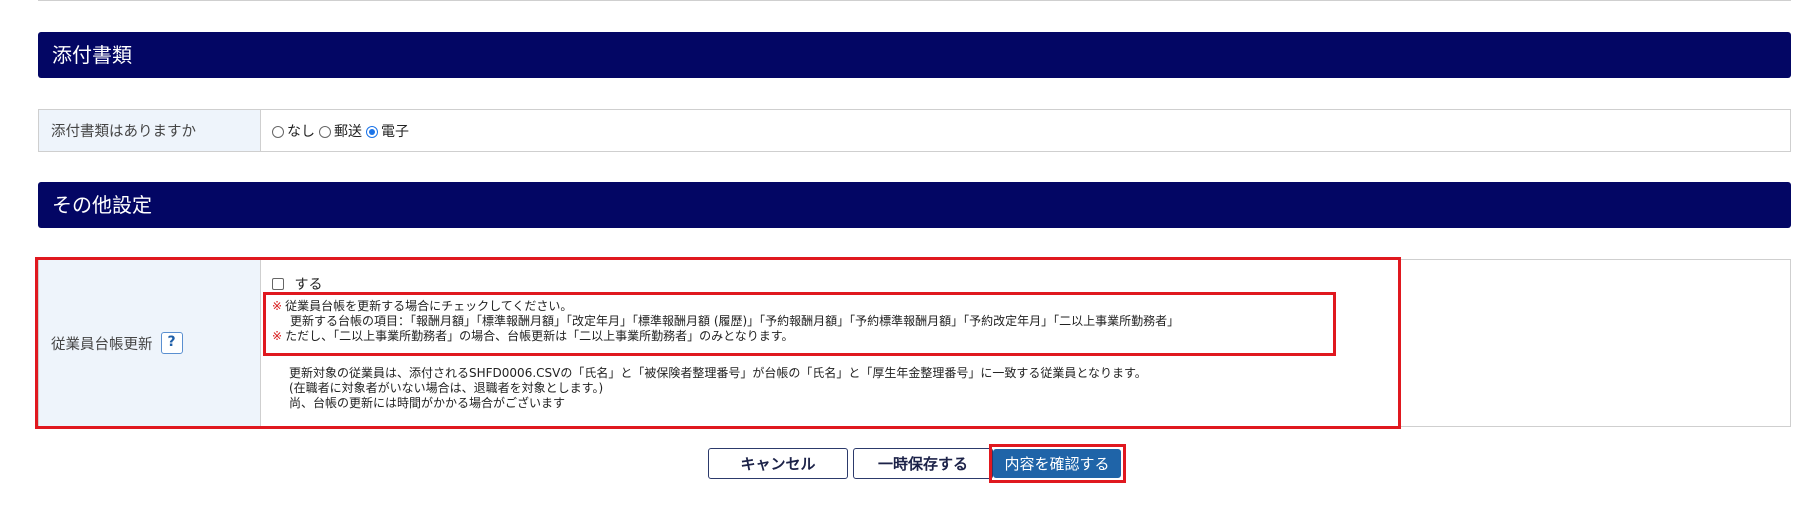 The image size is (1820, 506). I want to click on attachments-question-label: 添付書類はありますか, so click(150, 130).